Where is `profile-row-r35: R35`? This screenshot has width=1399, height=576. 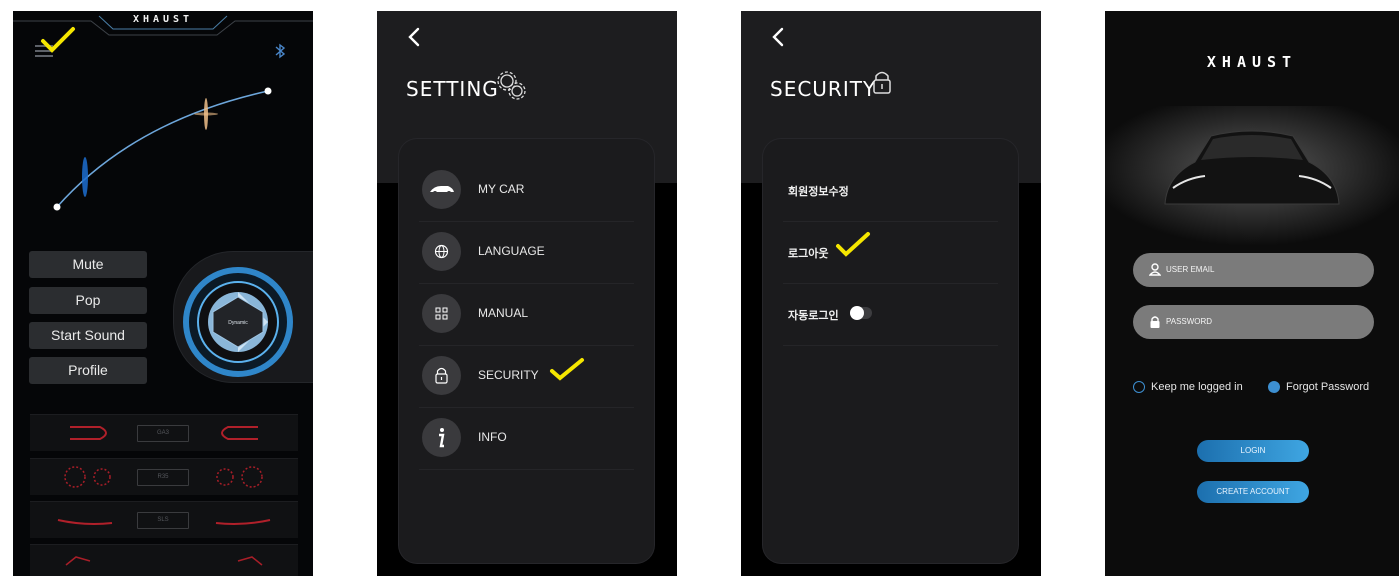
profile-row-r35: R35 is located at coordinates (164, 476).